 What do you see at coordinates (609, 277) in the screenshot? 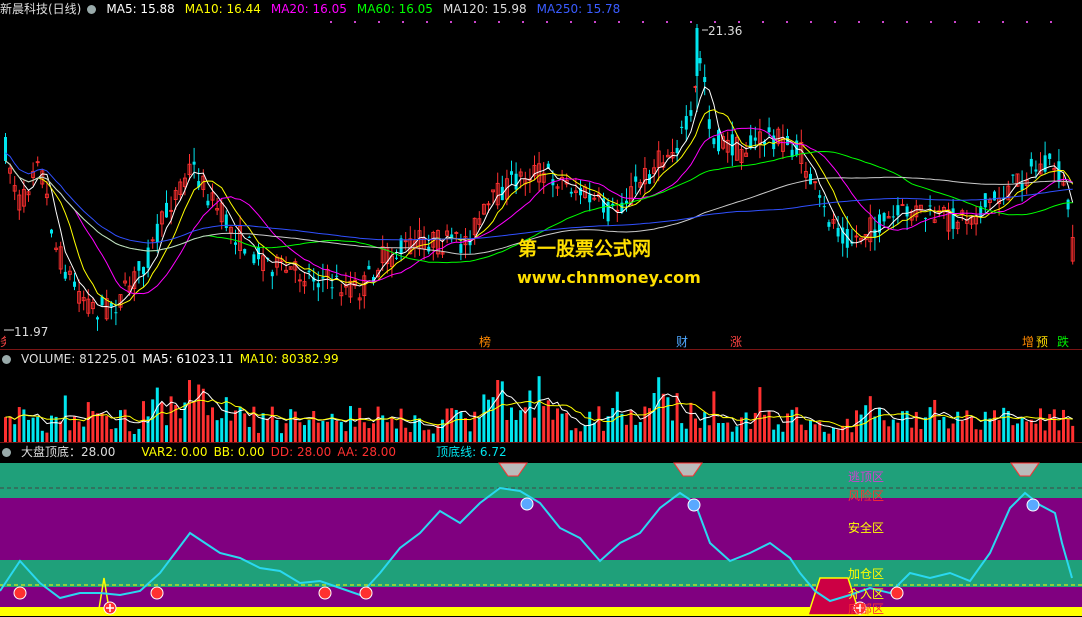
I see `watermark-url: www.chnmoney.com` at bounding box center [609, 277].